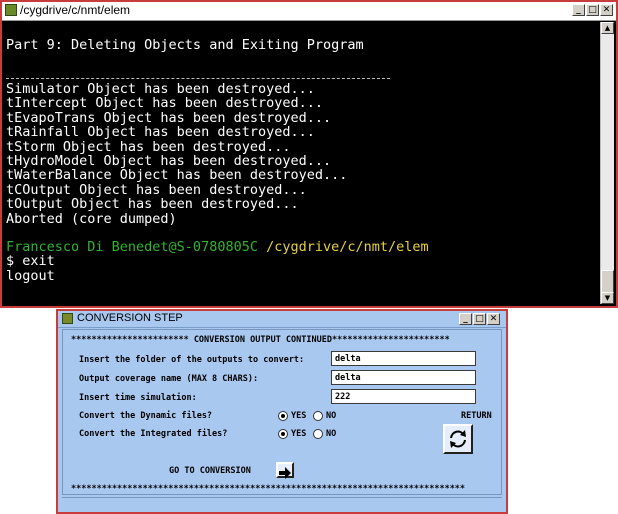  I want to click on refresh-icon, so click(458, 439).